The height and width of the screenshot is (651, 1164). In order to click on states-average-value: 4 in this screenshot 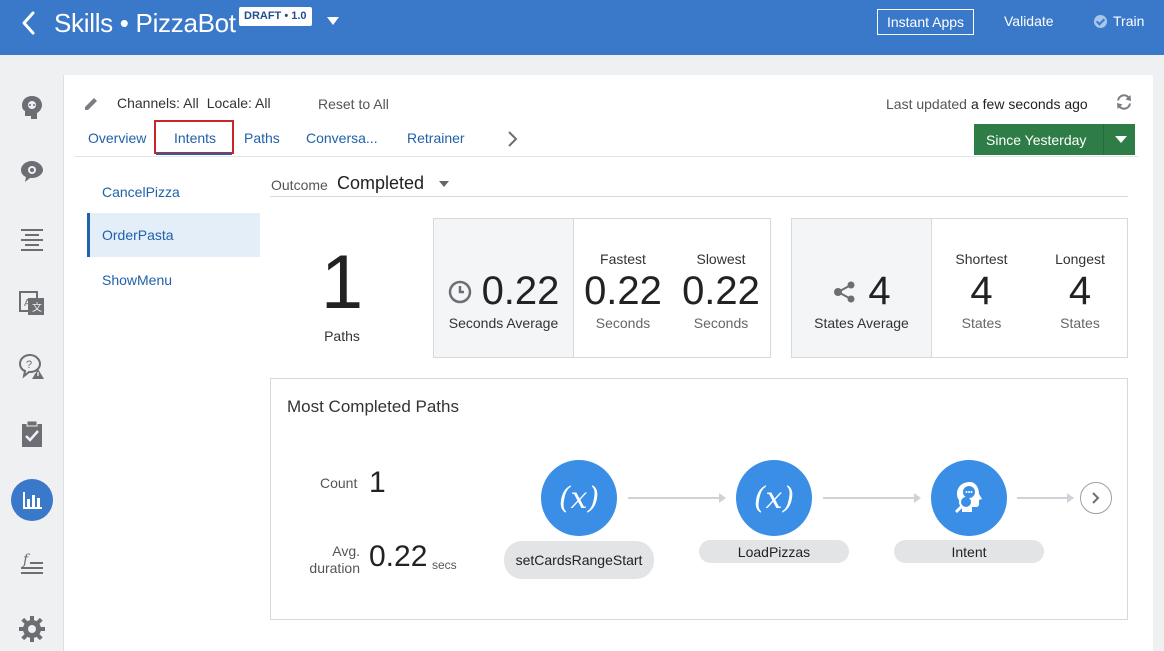, I will do `click(879, 291)`.